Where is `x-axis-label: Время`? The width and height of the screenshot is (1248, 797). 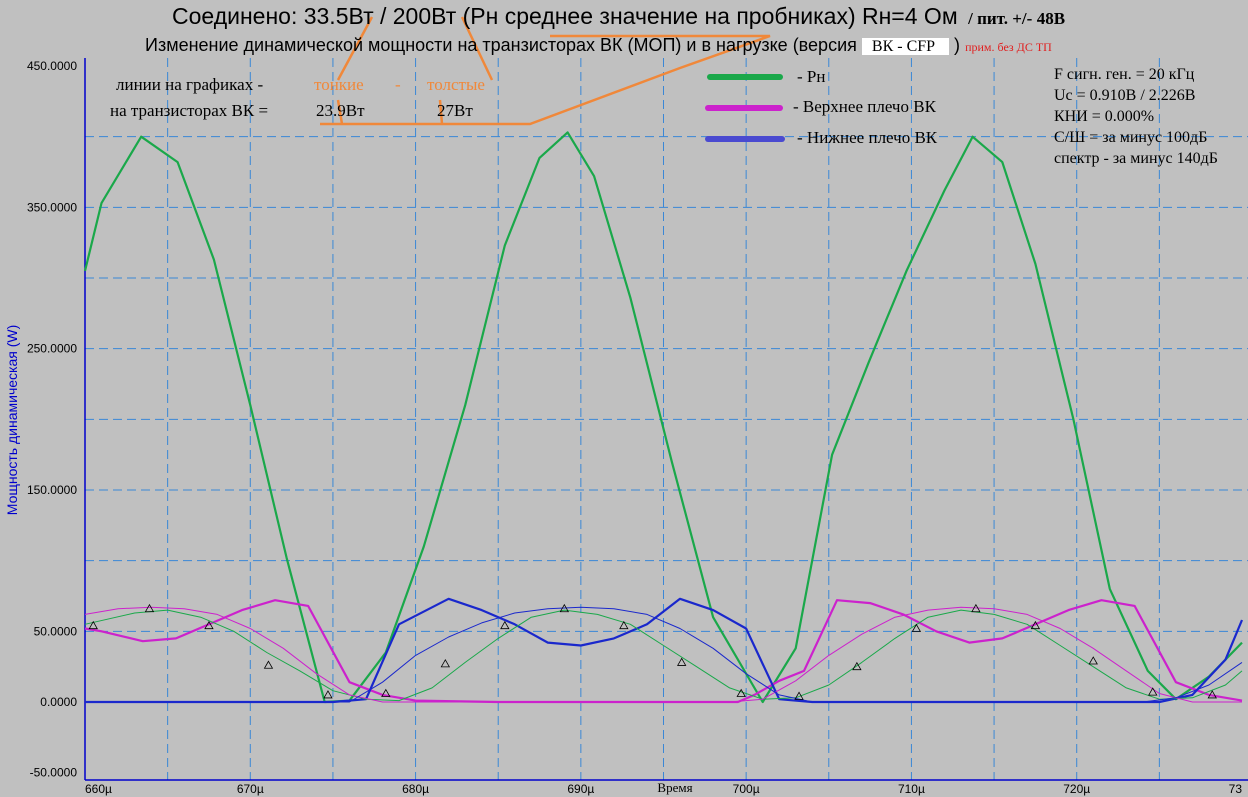
x-axis-label: Время is located at coordinates (674, 787).